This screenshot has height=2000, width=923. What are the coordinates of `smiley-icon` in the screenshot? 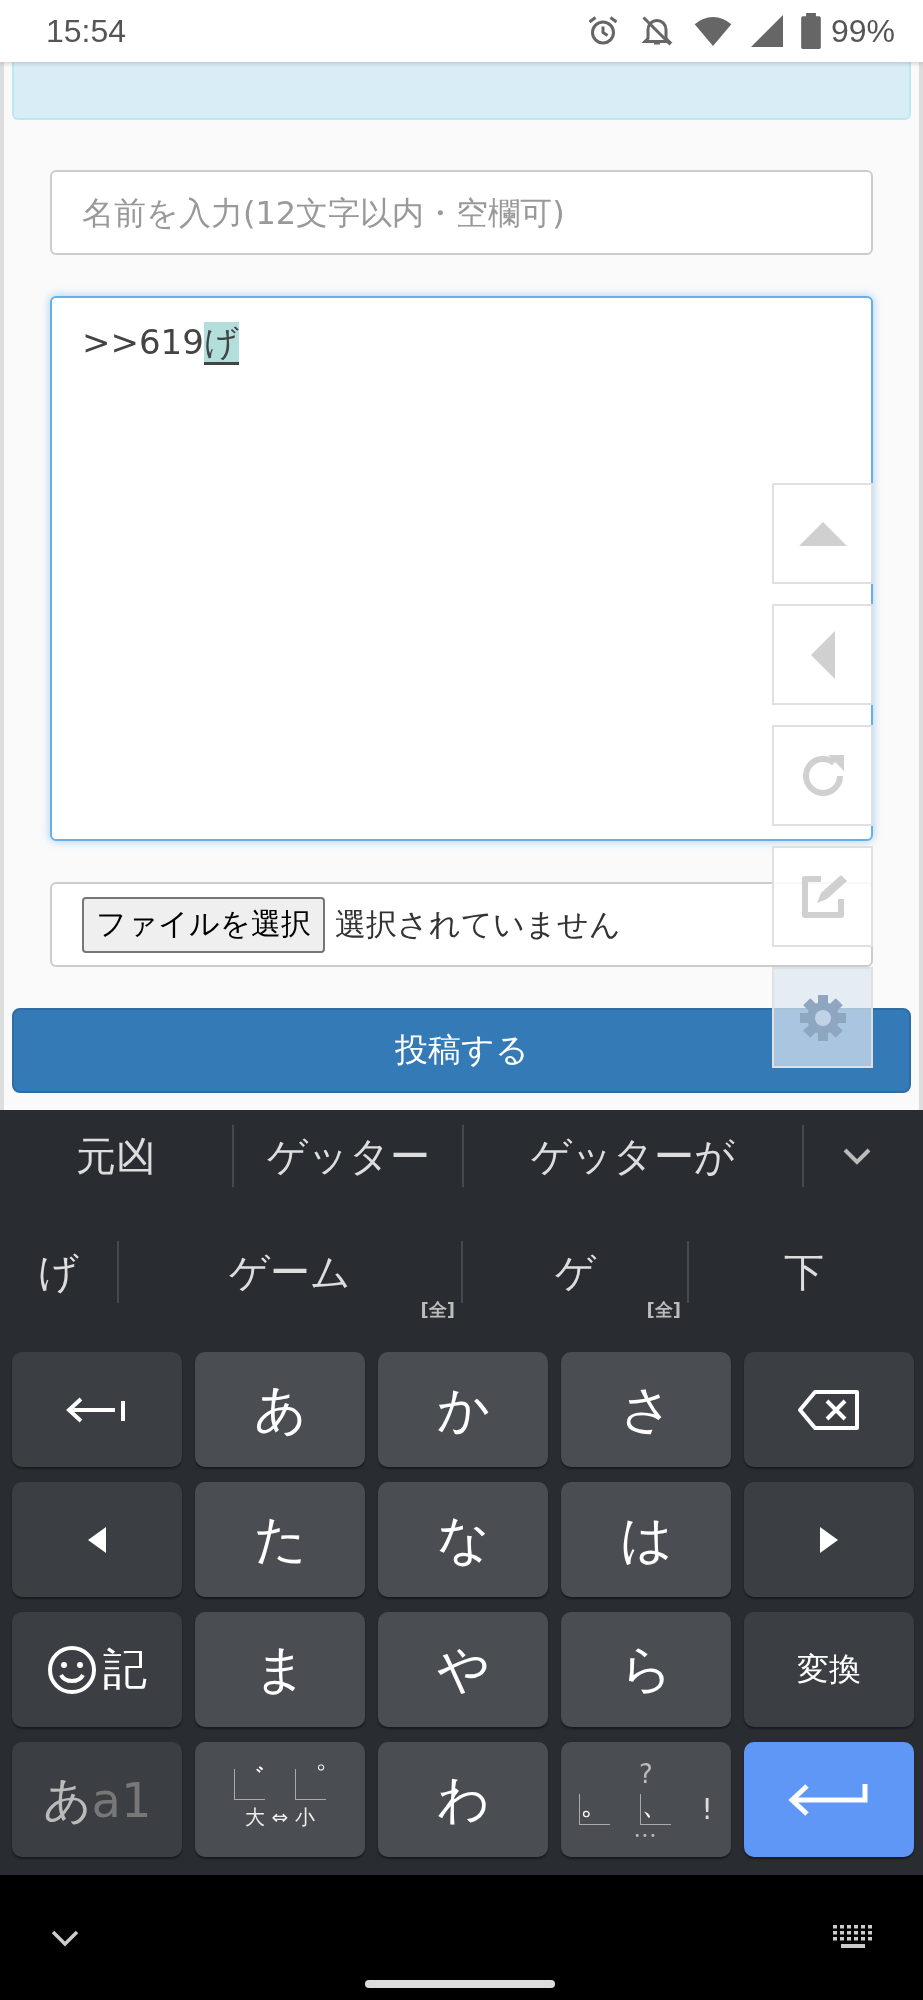 It's located at (72, 1669).